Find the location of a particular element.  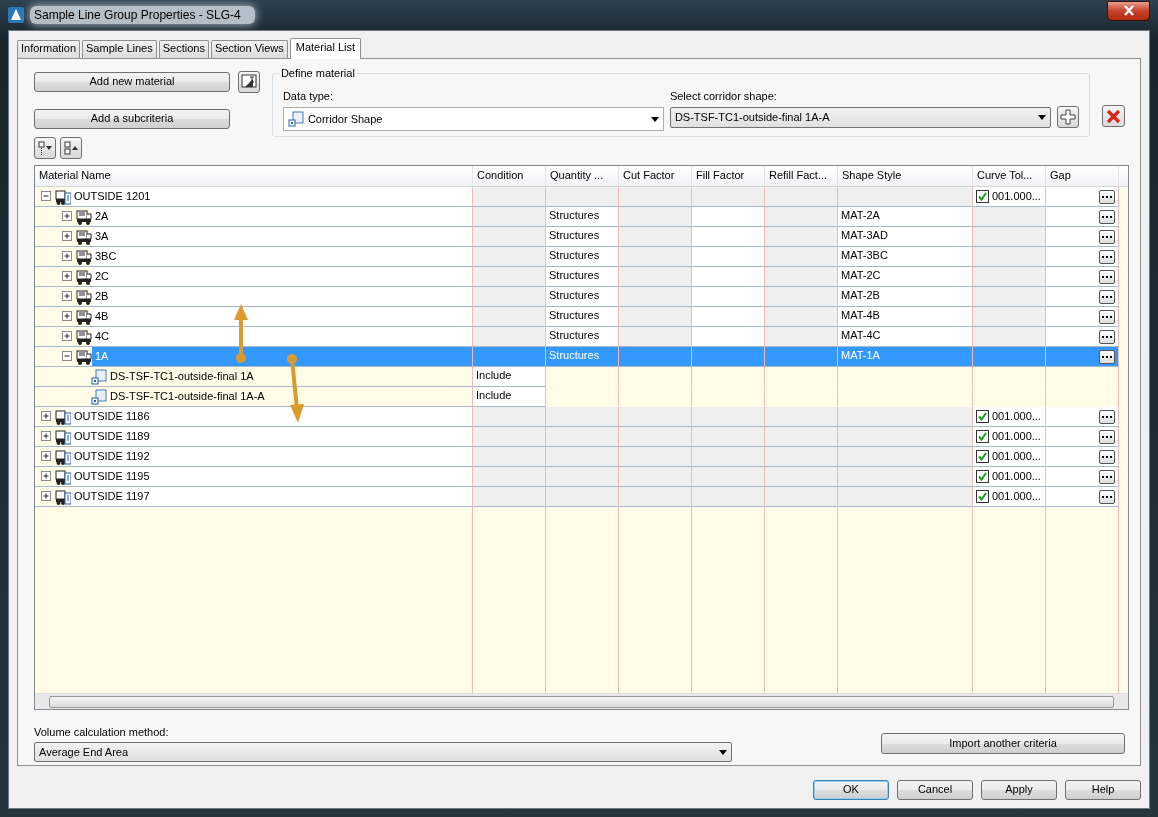

material-name: 2A is located at coordinates (102, 216).